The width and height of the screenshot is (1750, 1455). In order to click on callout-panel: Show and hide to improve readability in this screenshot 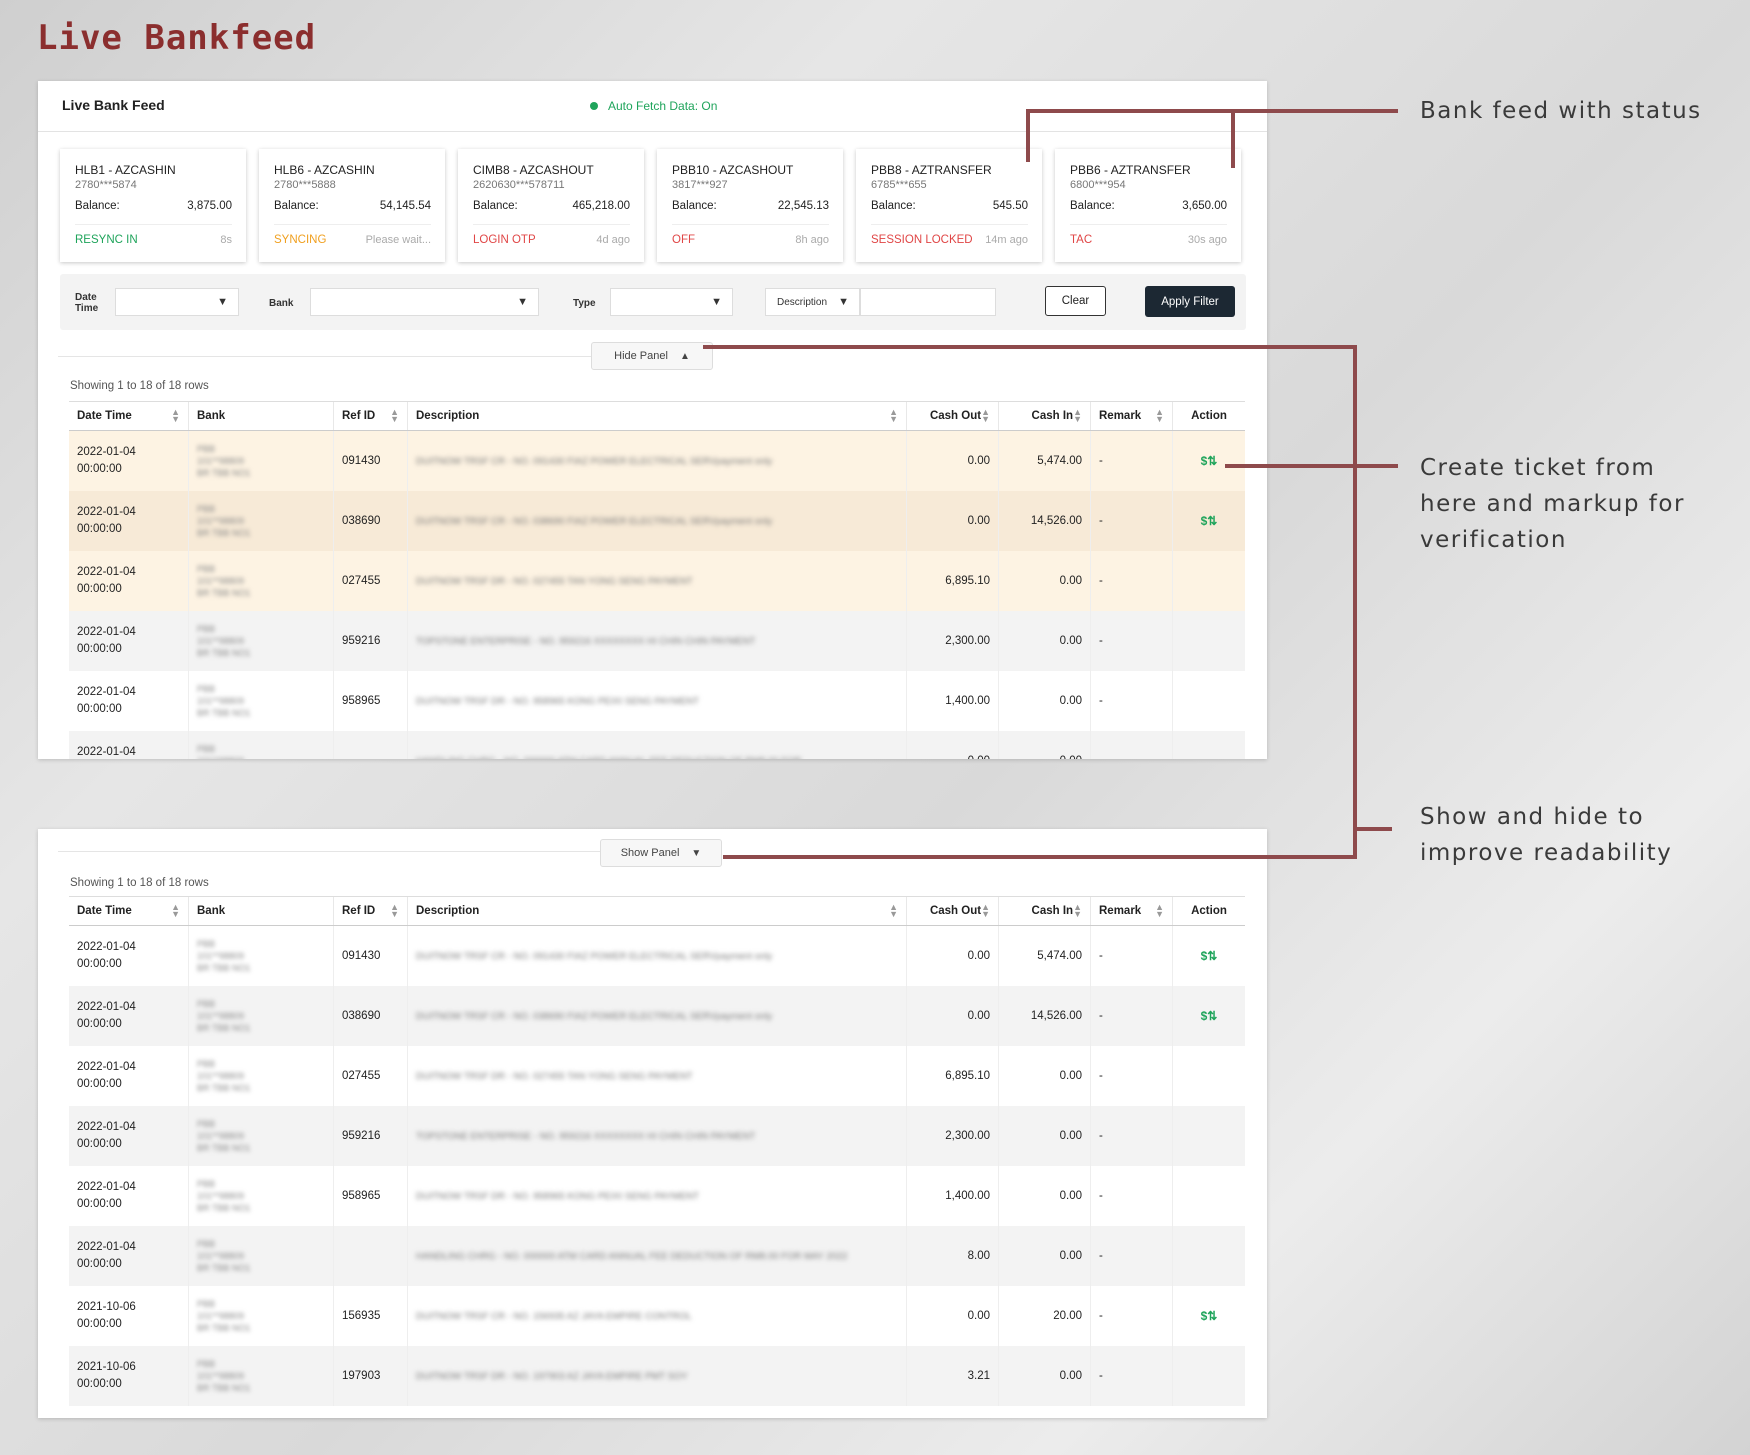, I will do `click(1546, 835)`.